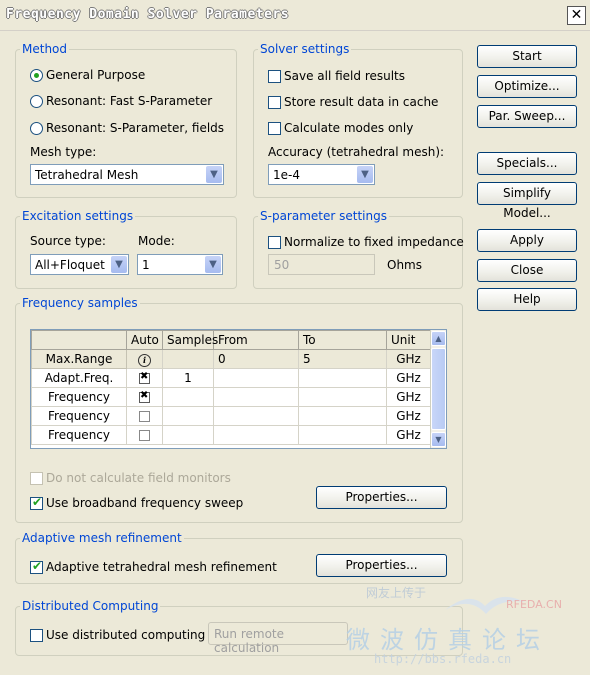 Image resolution: width=590 pixels, height=675 pixels. I want to click on run-remote-button: Run remote calculation, so click(278, 638).